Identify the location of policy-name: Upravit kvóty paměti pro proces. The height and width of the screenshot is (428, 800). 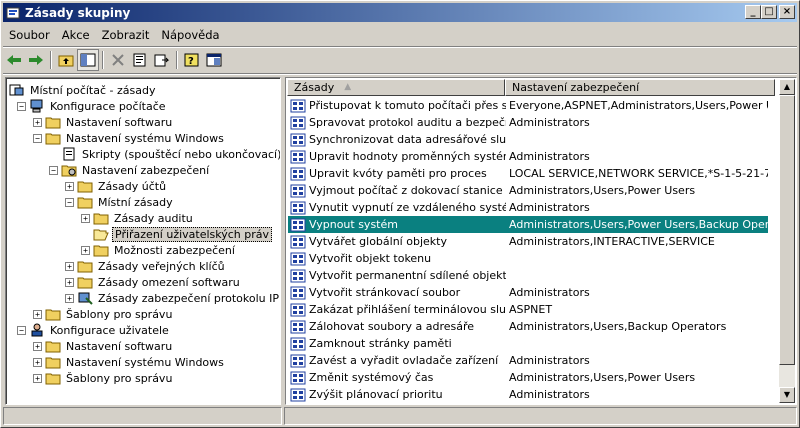
(398, 173).